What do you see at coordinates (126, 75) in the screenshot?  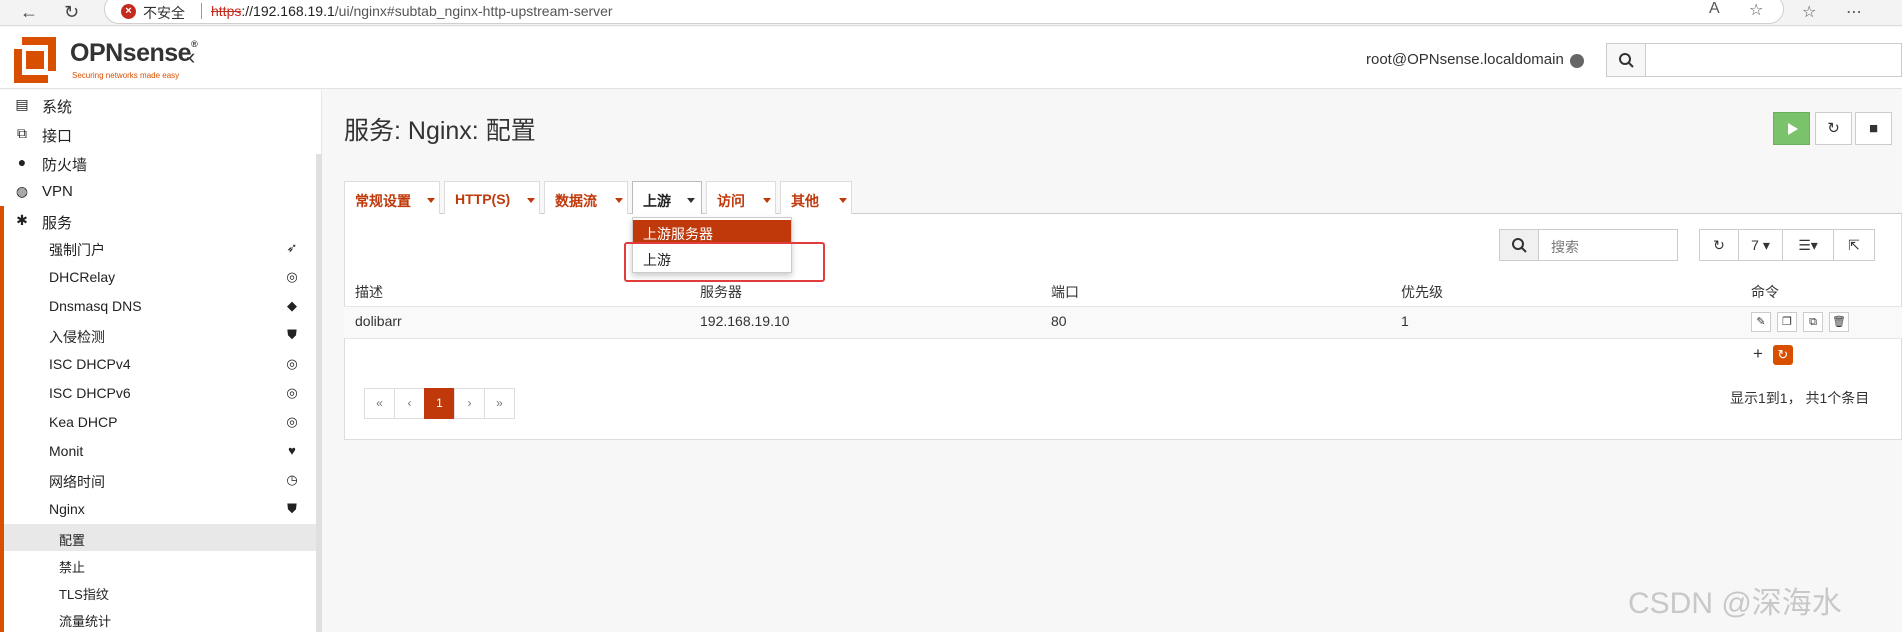 I see `logo-tagline: Securing networks made easy` at bounding box center [126, 75].